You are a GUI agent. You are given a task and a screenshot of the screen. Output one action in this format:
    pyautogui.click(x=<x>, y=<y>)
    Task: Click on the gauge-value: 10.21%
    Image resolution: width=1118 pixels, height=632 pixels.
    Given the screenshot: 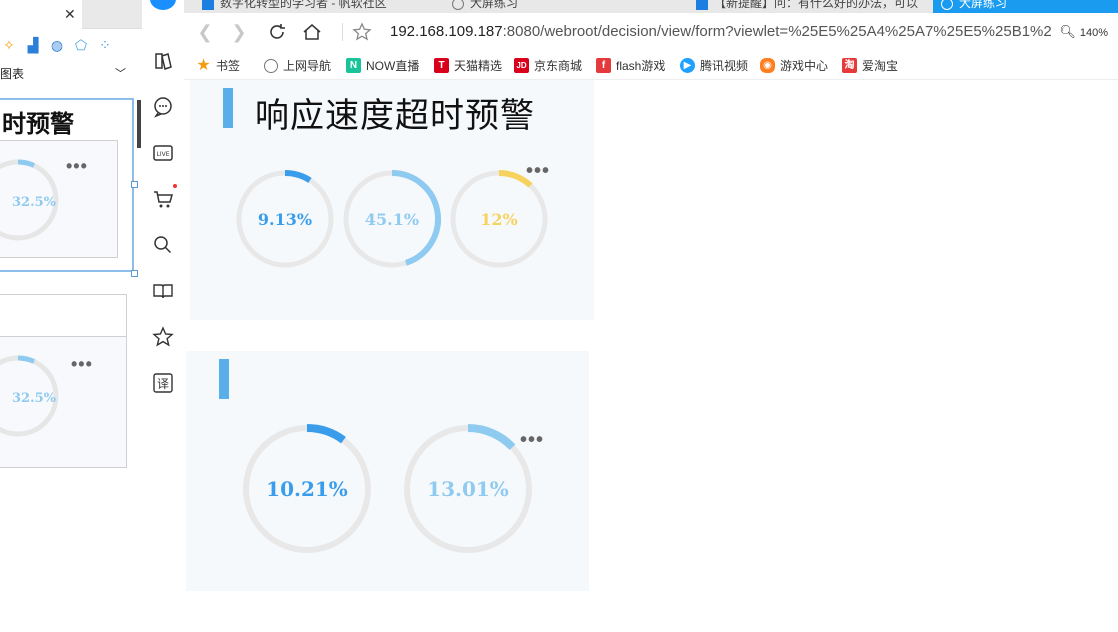 What is the action you would take?
    pyautogui.click(x=307, y=489)
    